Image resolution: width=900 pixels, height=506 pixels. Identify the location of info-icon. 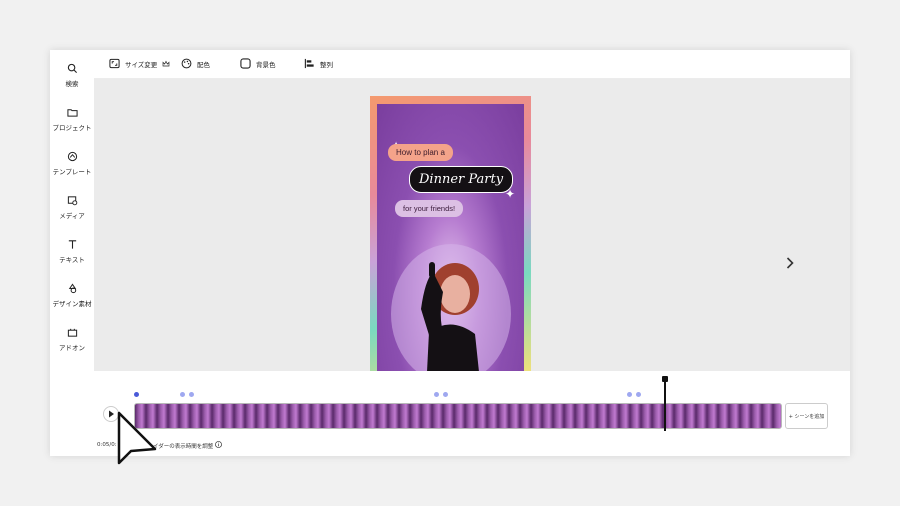
(218, 444).